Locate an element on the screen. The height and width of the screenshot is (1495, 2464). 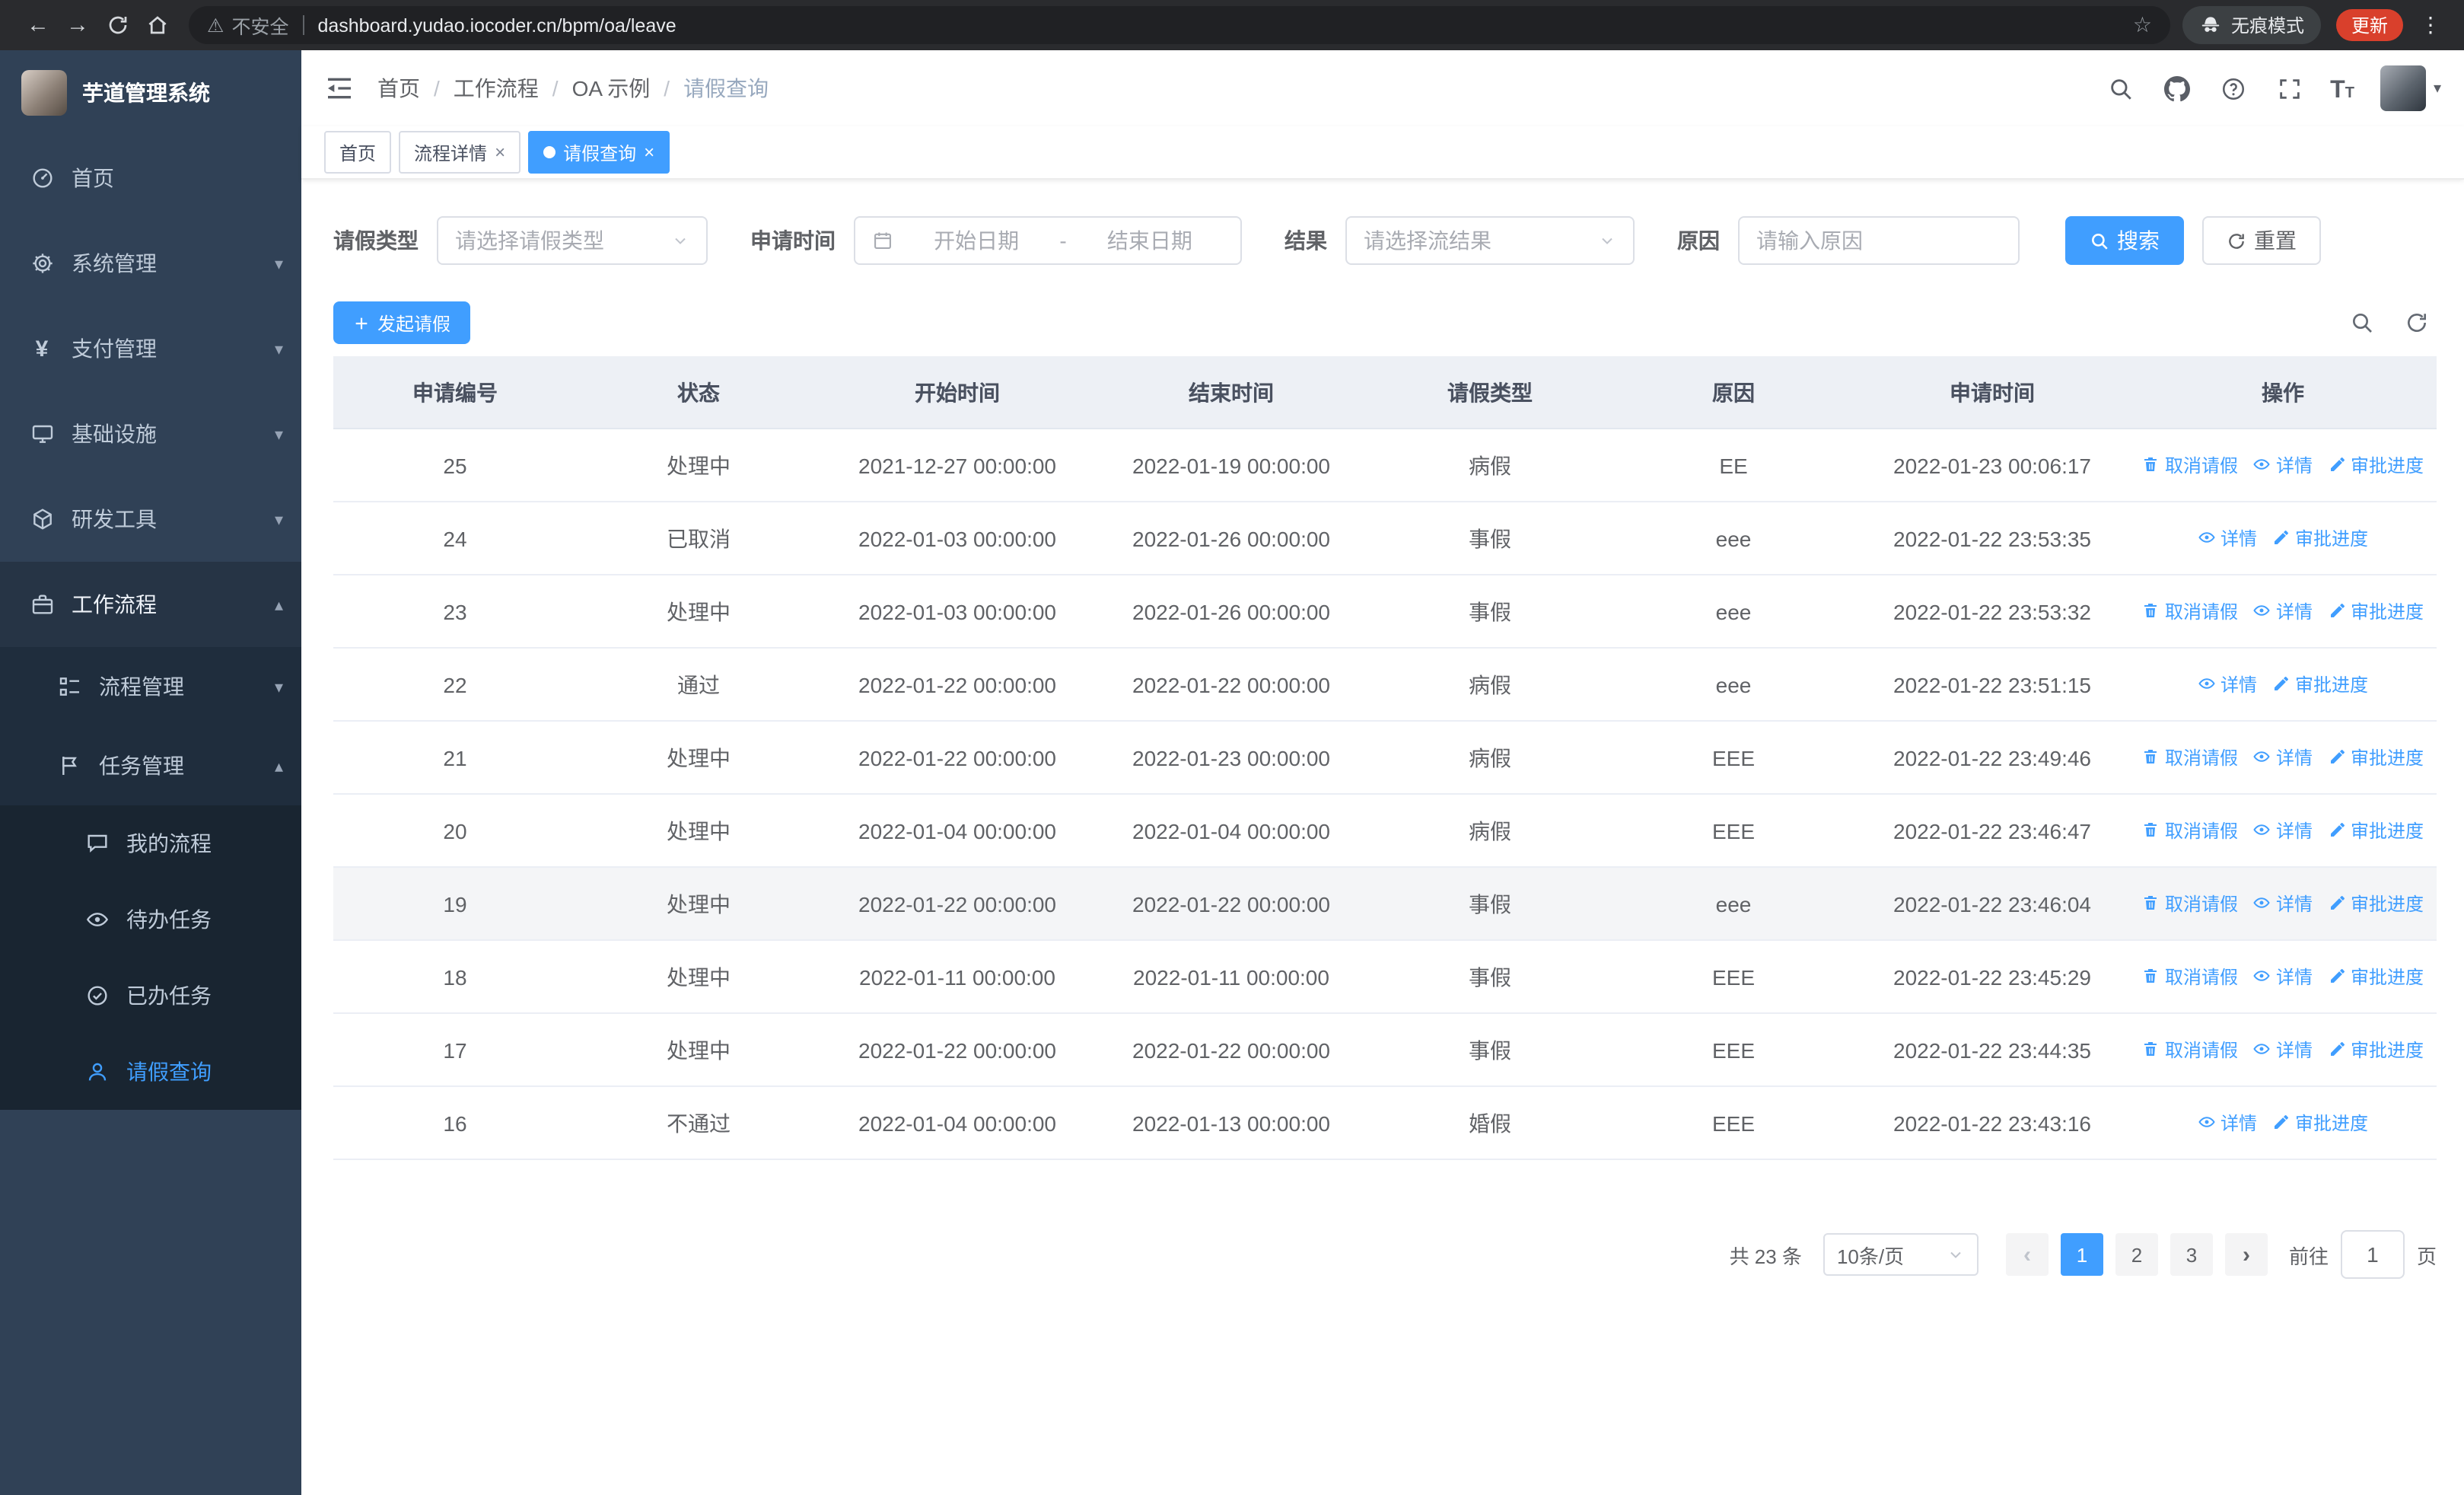
sidebar-item-workflow: 工作流程 ▴ is located at coordinates (150, 605).